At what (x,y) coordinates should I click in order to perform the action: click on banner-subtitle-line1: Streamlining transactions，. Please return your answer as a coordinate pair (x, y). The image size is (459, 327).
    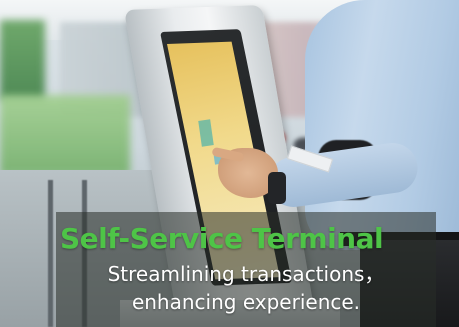
    Looking at the image, I should click on (246, 274).